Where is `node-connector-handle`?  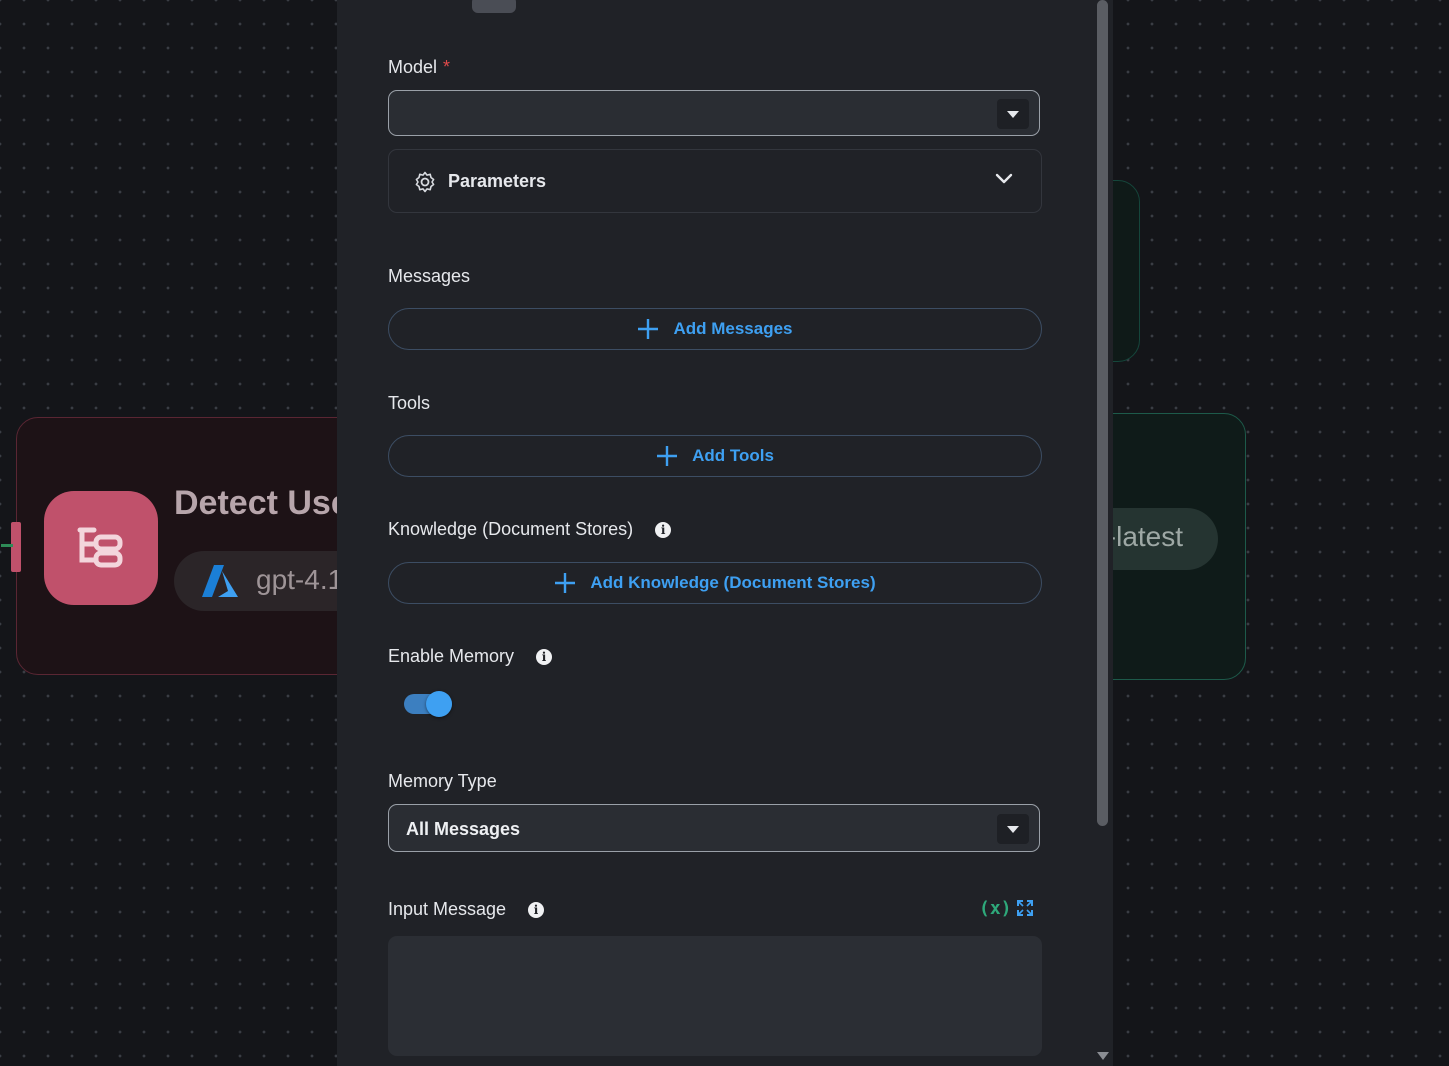
node-connector-handle is located at coordinates (16, 547).